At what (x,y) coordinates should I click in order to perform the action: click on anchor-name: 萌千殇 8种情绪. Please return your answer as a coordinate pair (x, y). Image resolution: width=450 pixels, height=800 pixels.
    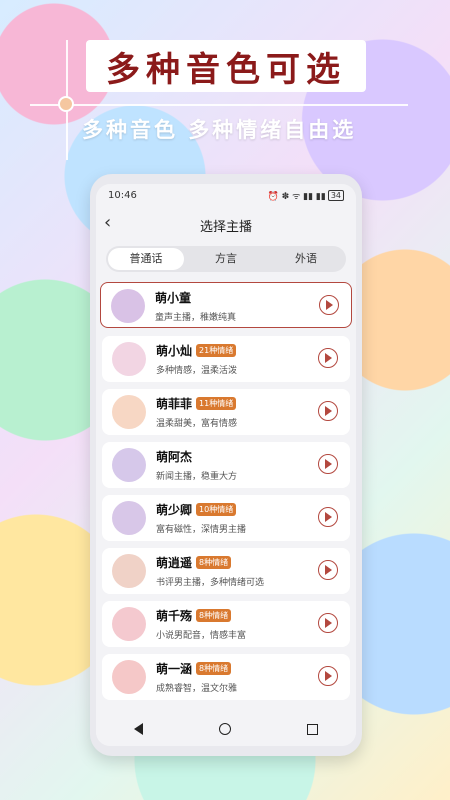
    Looking at the image, I should click on (194, 615).